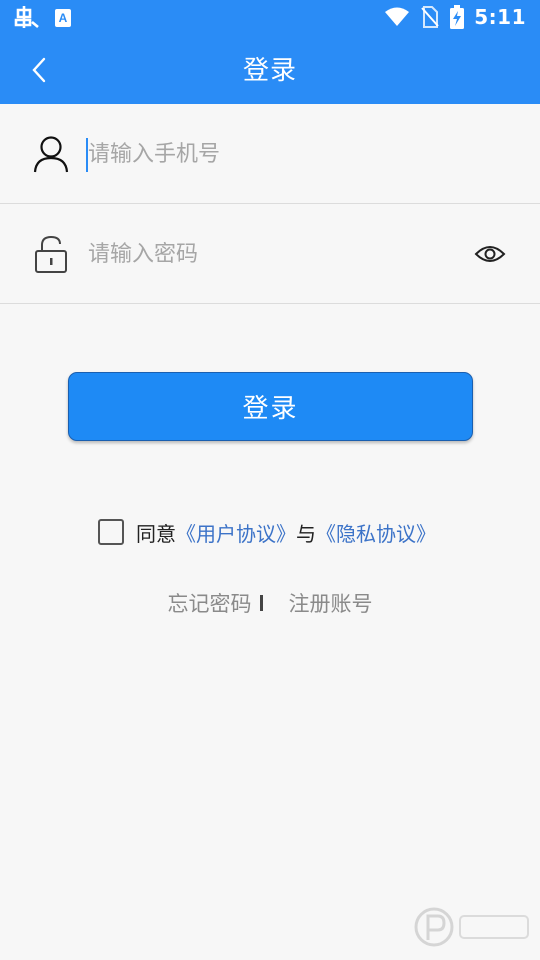  I want to click on wifi-icon, so click(397, 16).